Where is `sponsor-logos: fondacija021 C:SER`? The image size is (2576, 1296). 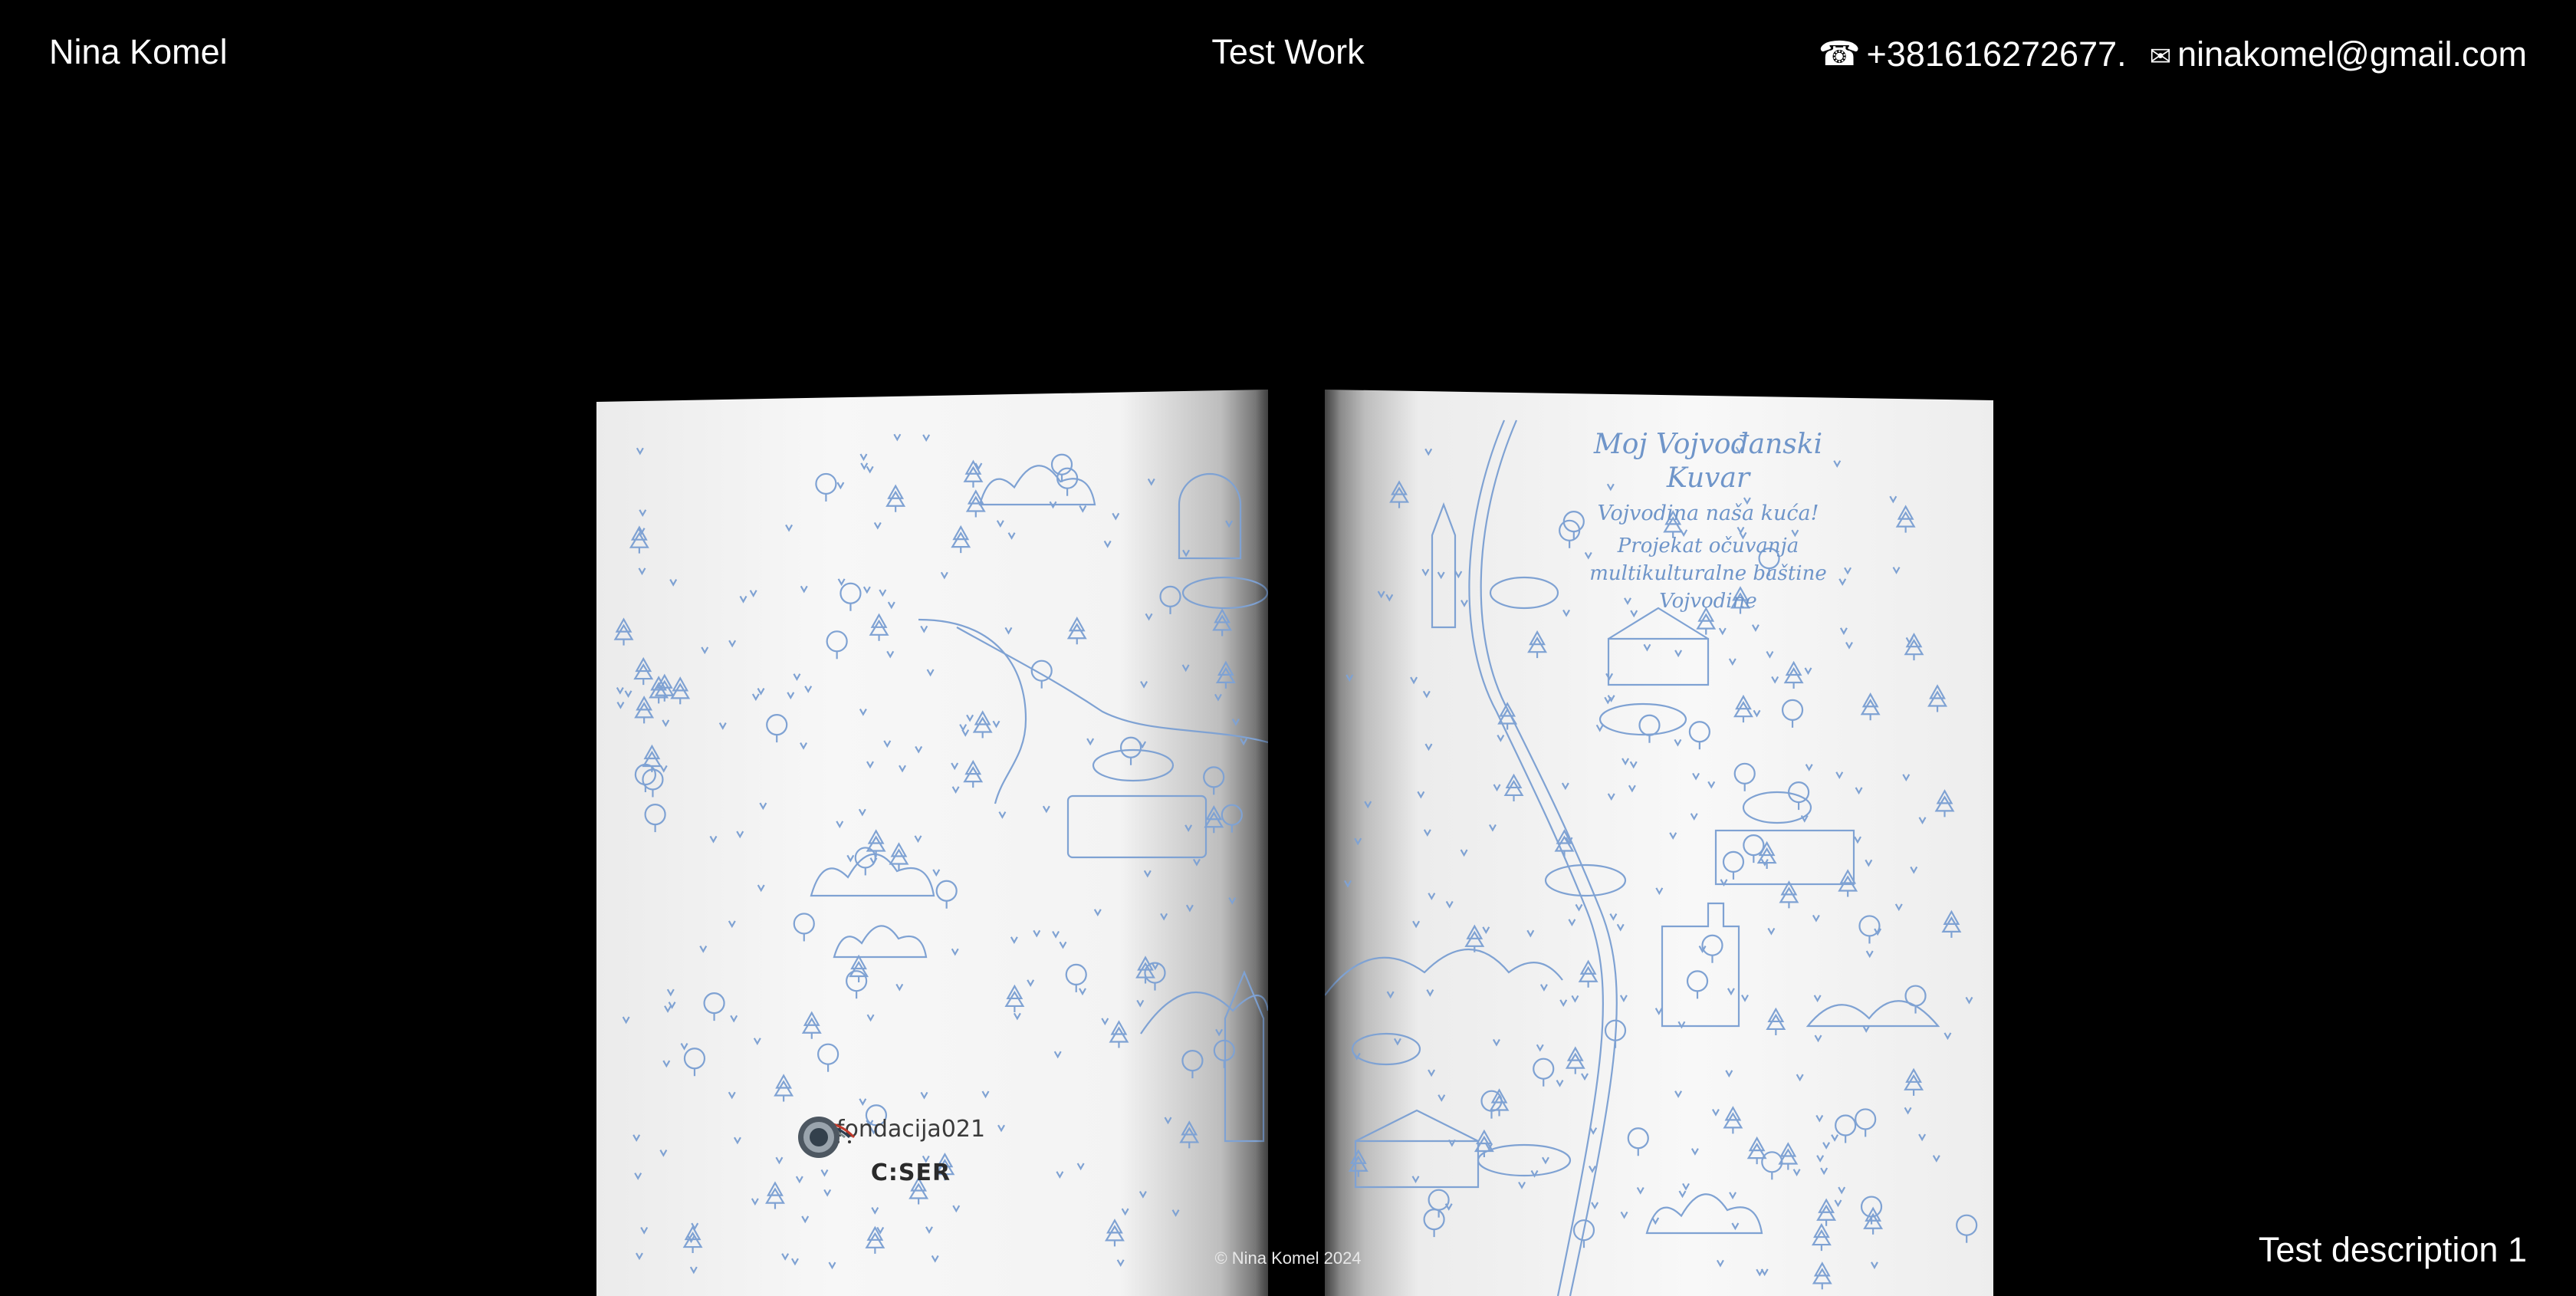
sponsor-logos: fondacija021 C:SER is located at coordinates (911, 1150).